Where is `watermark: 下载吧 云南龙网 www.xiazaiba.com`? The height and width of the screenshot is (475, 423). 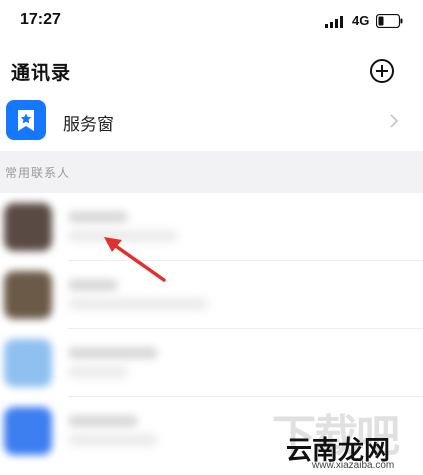
watermark: 下载吧 云南龙网 www.xiazaiba.com is located at coordinates (347, 437).